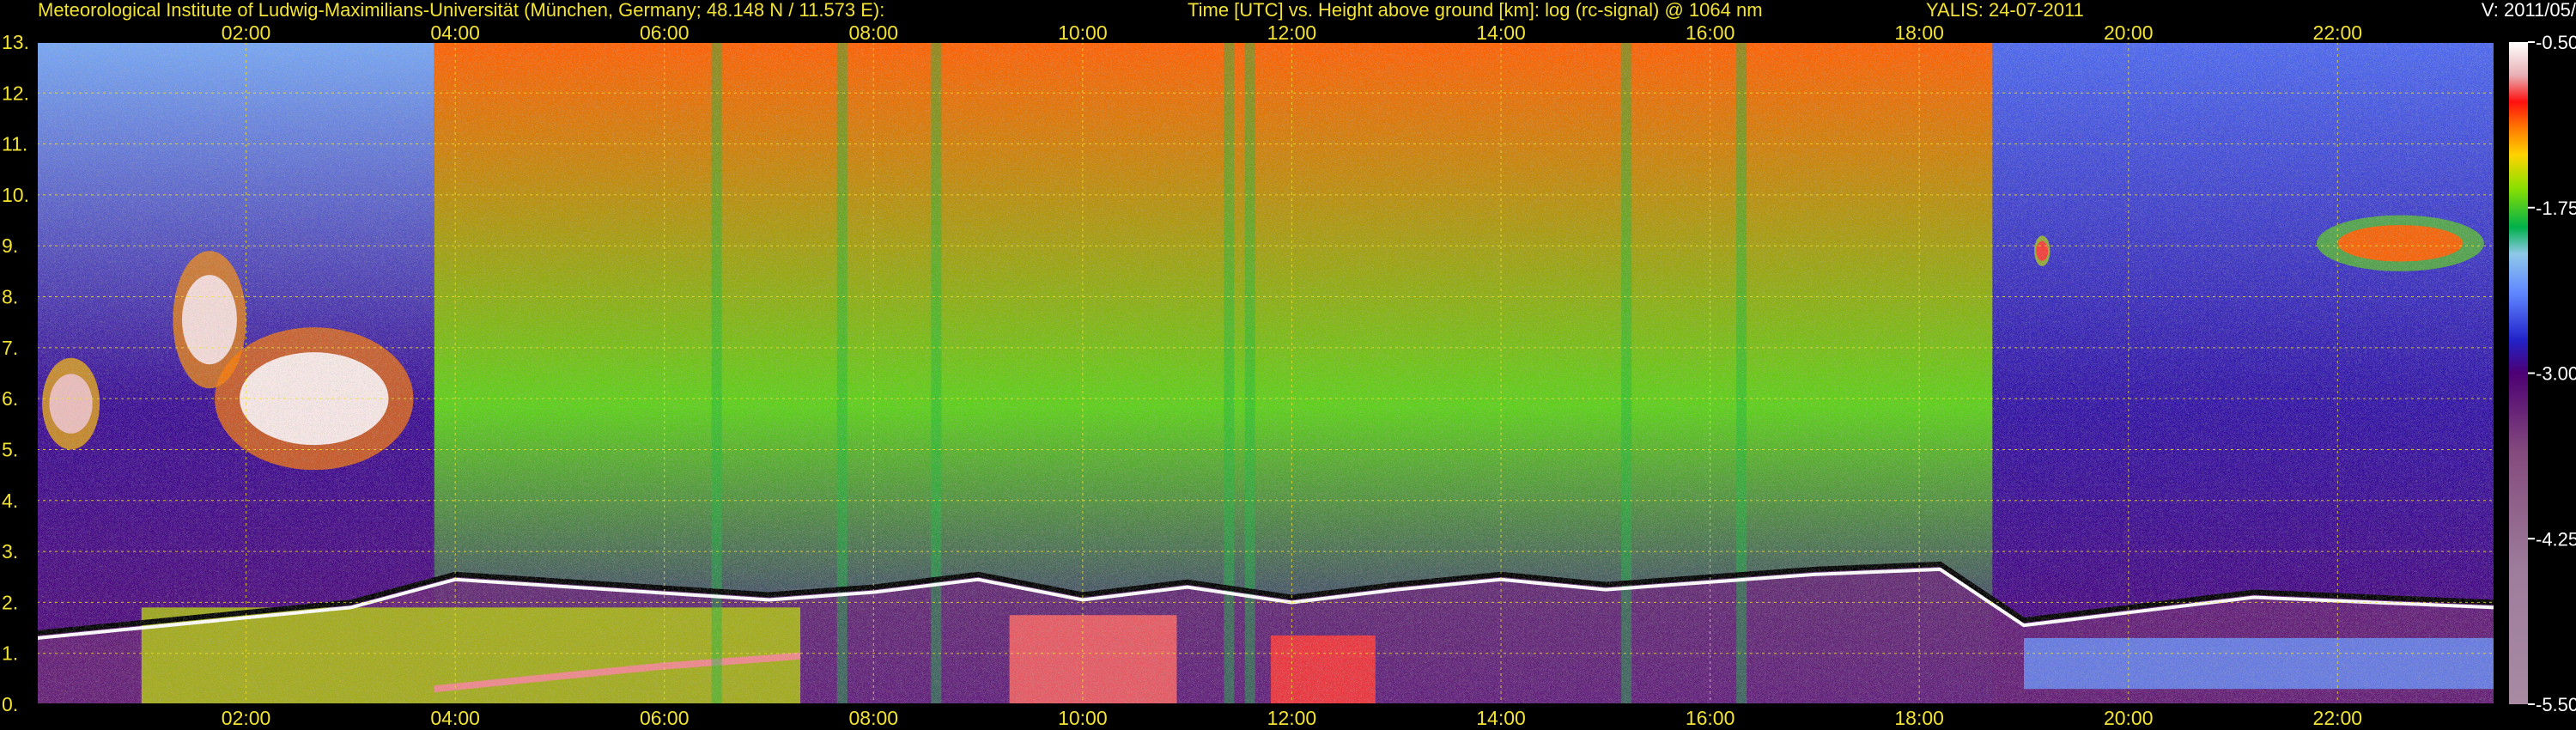  What do you see at coordinates (2556, 374) in the screenshot?
I see `colorbar-tick-label: -3.00` at bounding box center [2556, 374].